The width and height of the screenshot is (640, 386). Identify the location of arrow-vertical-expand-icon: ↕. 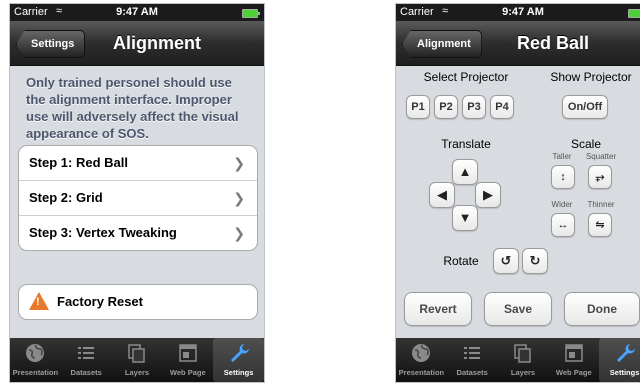
(563, 177).